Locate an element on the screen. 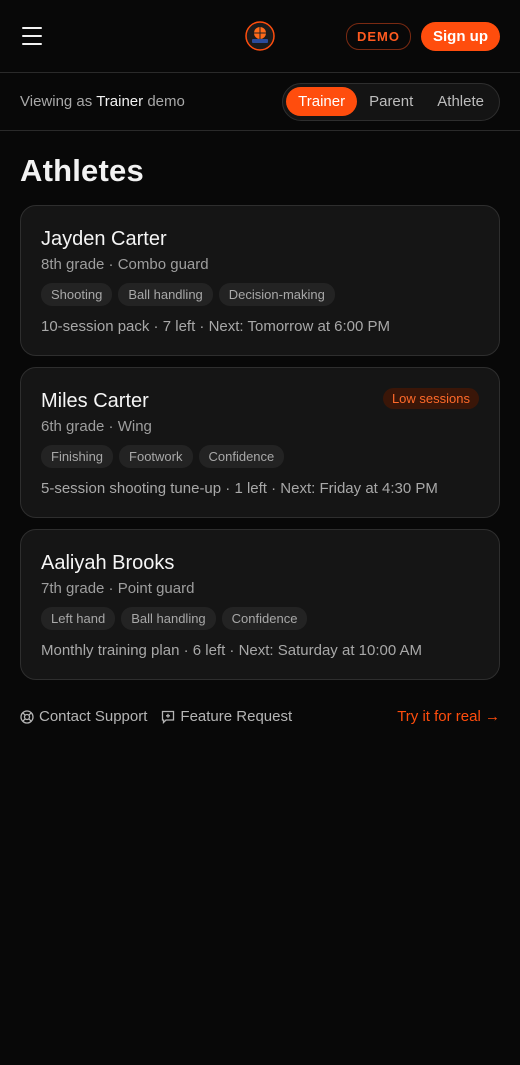 The image size is (520, 1065). lifebuoy-icon is located at coordinates (27, 716).